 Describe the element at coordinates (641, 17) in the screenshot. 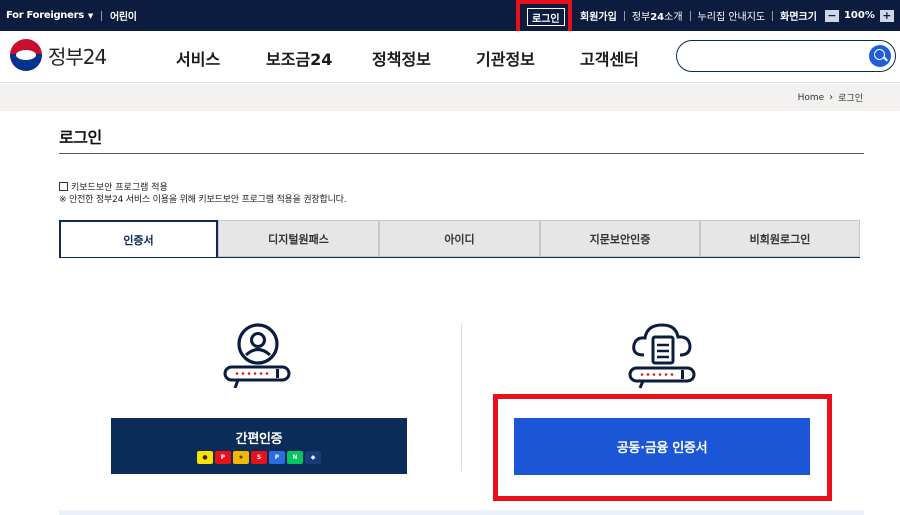

I see `intro-prefix: 정부` at that location.